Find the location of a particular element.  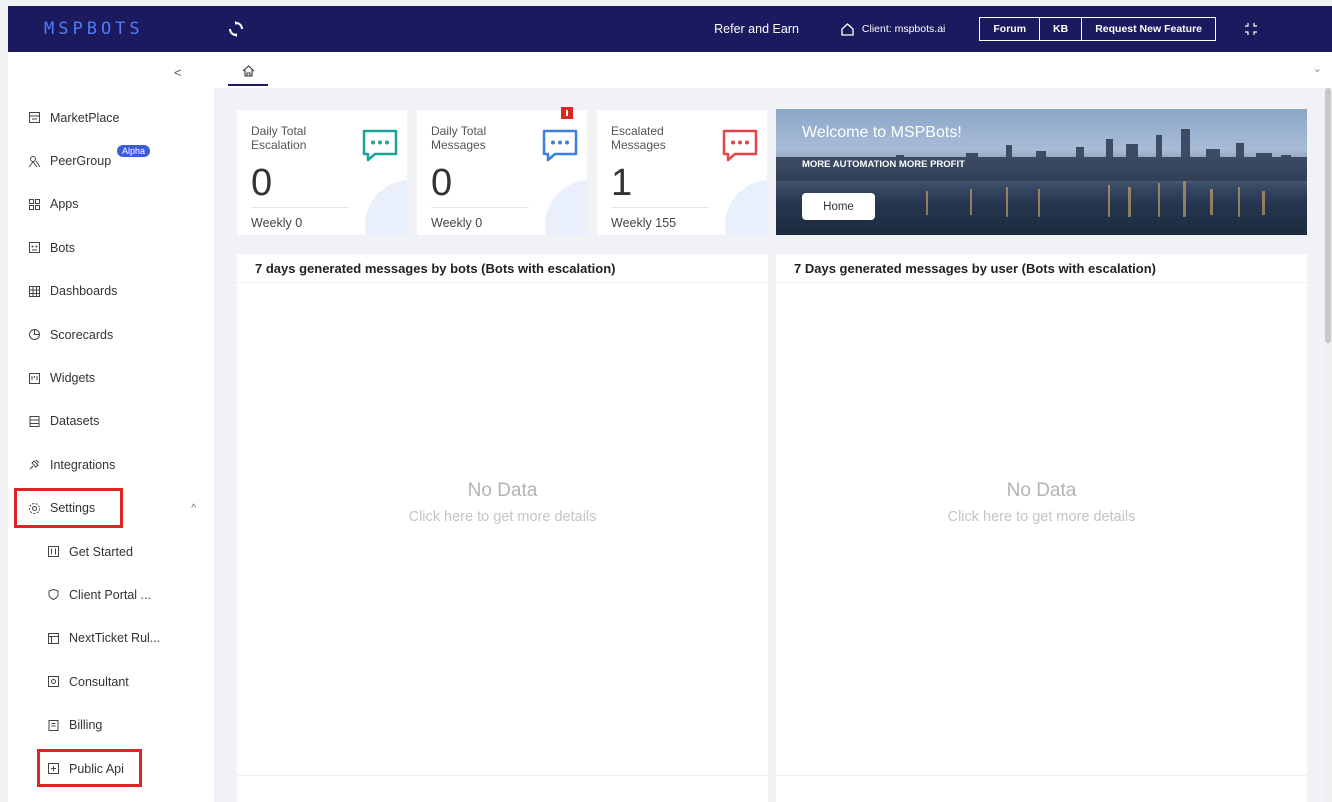

sidebar-item-label: Billing is located at coordinates (86, 725).